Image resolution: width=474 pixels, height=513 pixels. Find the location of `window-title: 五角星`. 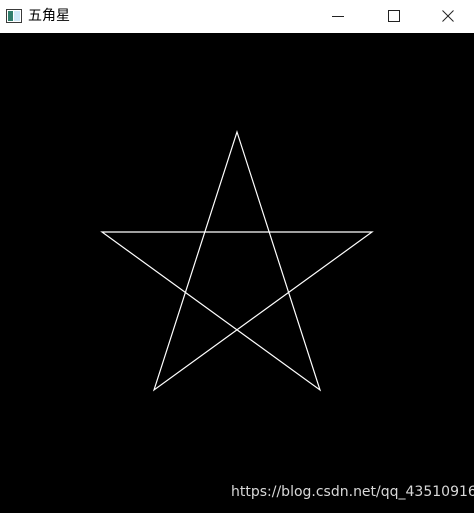

window-title: 五角星 is located at coordinates (49, 16).